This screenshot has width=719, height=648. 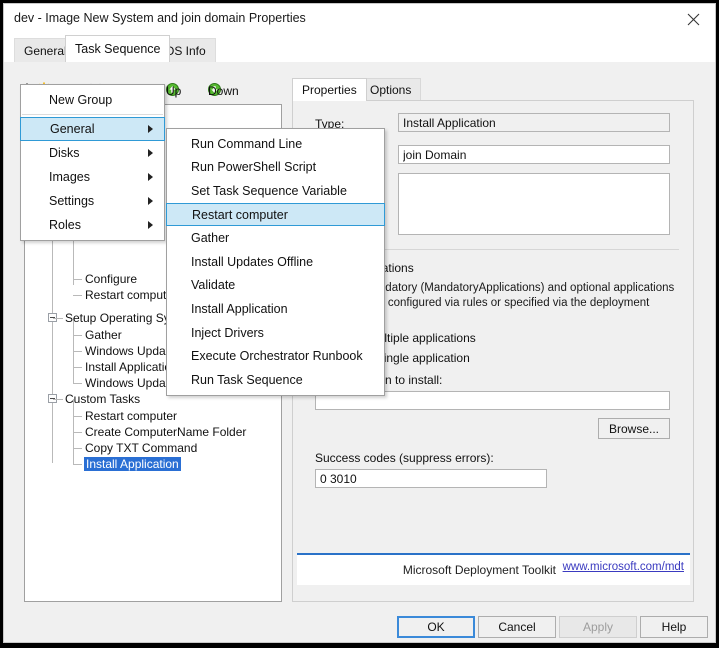 What do you see at coordinates (103, 335) in the screenshot?
I see `tree-item: Gather` at bounding box center [103, 335].